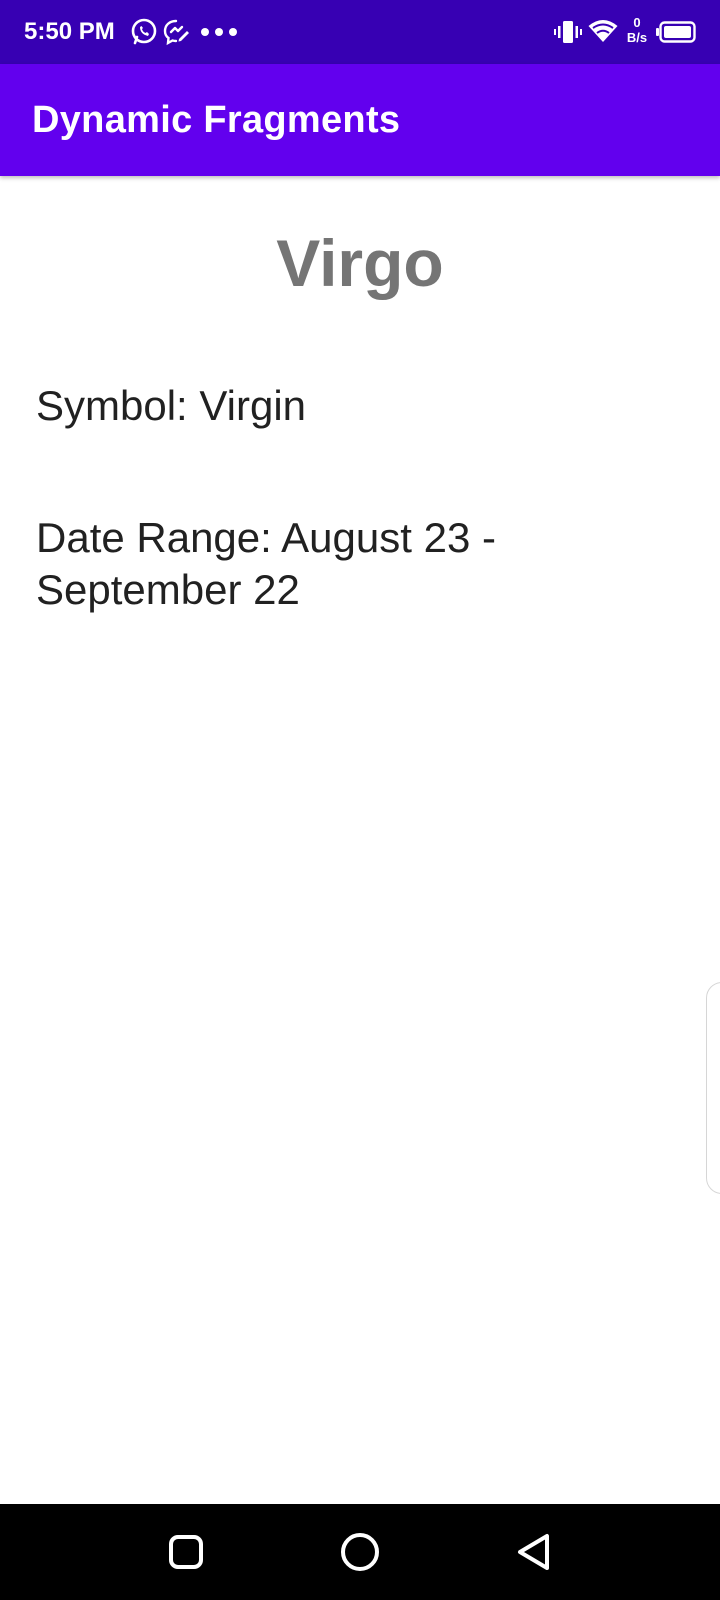 The width and height of the screenshot is (720, 1600). I want to click on app-title: Dynamic Fragments, so click(216, 120).